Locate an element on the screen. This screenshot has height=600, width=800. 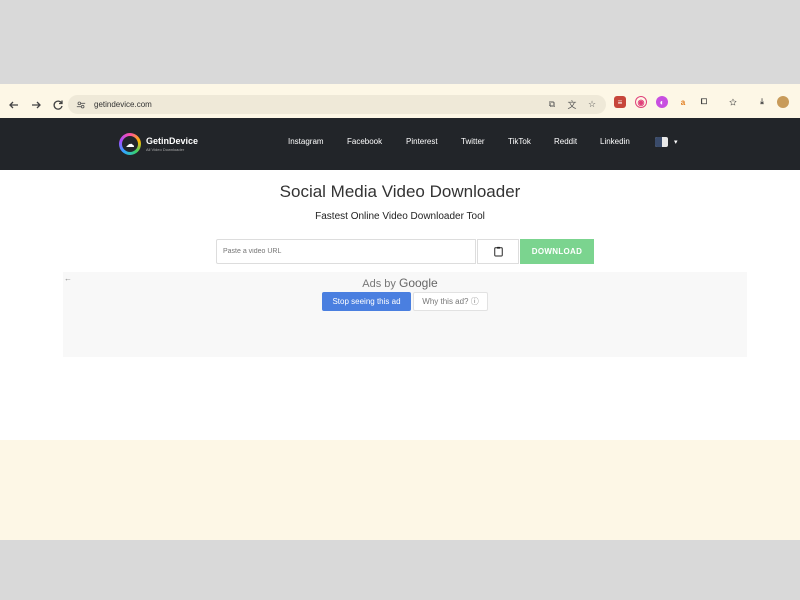
nav-facebook: Facebook is located at coordinates (364, 141).